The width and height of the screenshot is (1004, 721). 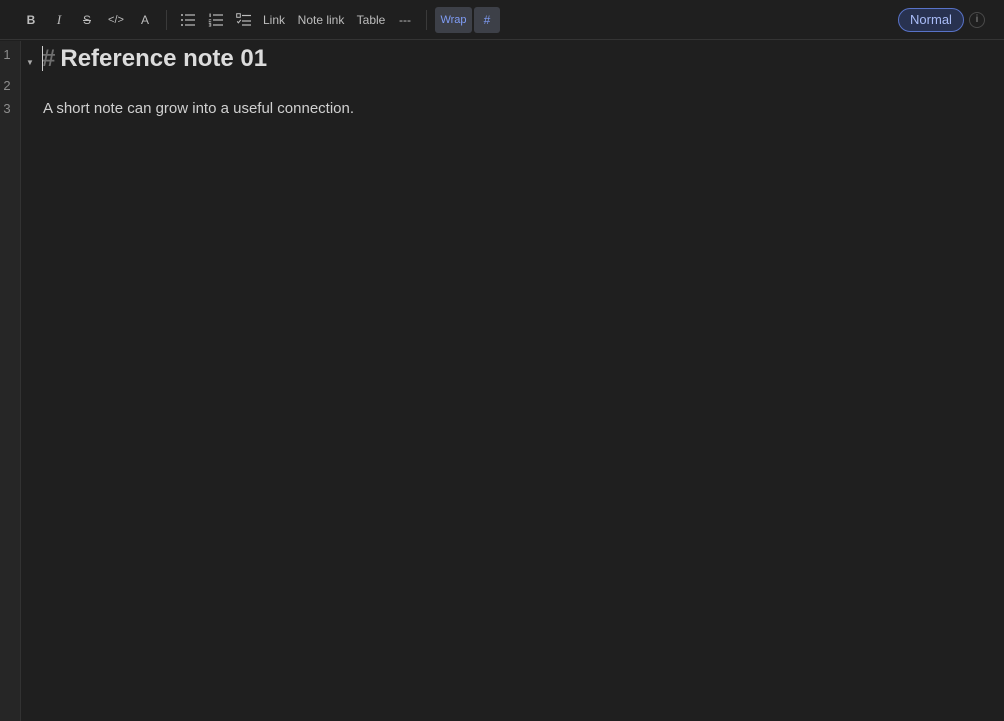 What do you see at coordinates (321, 20) in the screenshot?
I see `insert-note-link-button: Note link` at bounding box center [321, 20].